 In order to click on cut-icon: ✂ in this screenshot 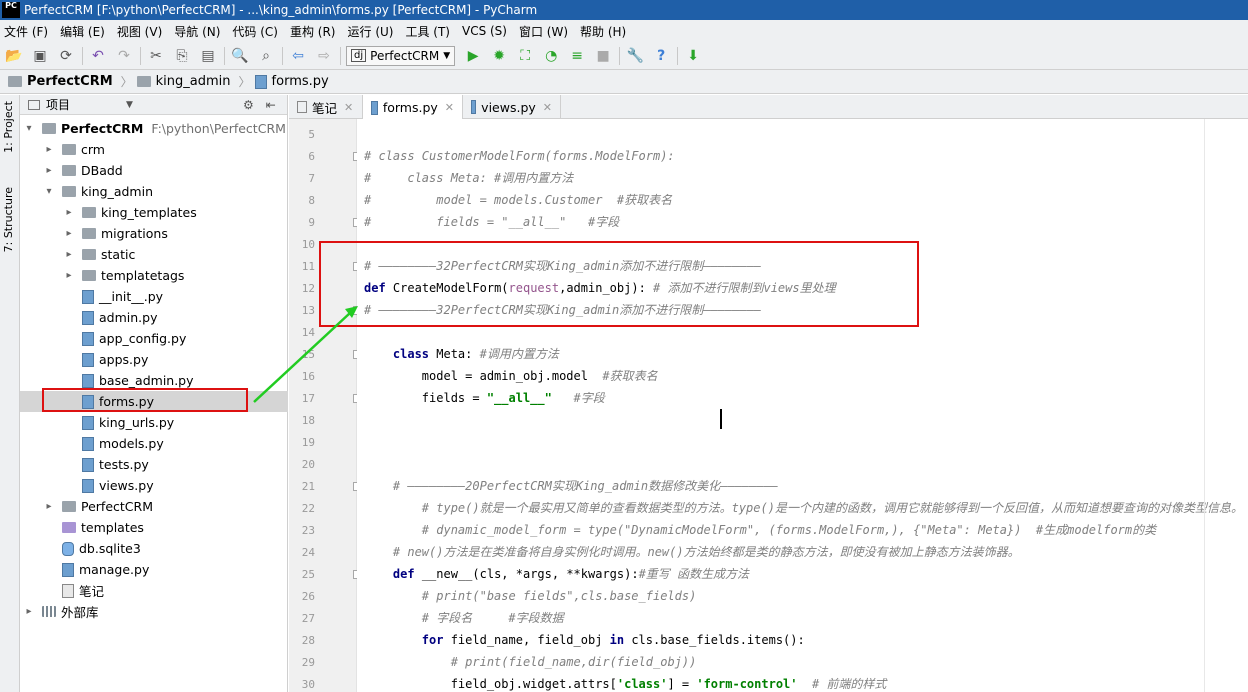, I will do `click(156, 56)`.